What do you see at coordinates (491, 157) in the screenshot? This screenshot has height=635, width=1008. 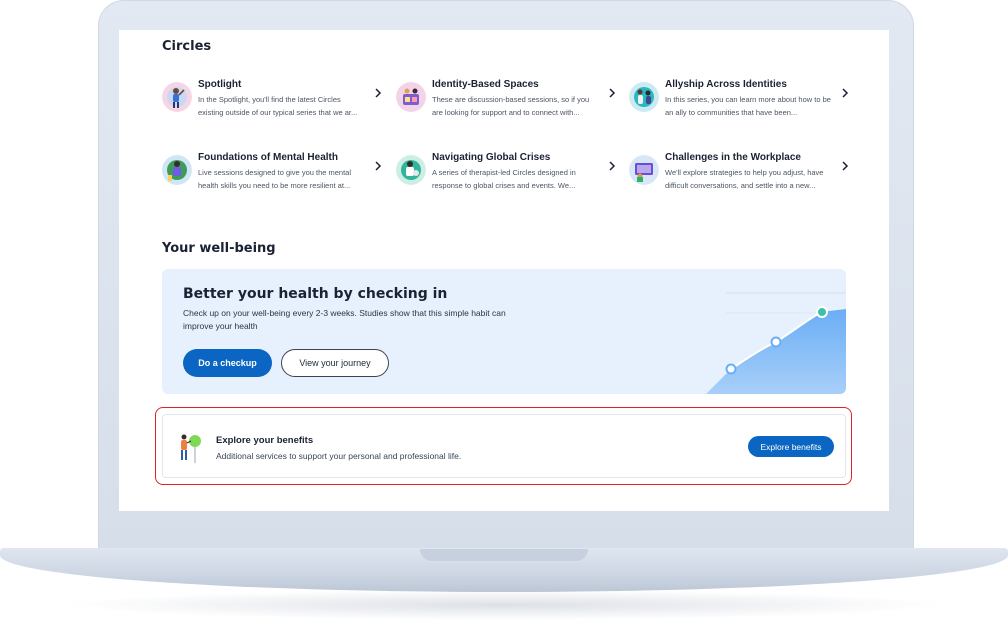 I see `circle-name: Navigating Global Crises` at bounding box center [491, 157].